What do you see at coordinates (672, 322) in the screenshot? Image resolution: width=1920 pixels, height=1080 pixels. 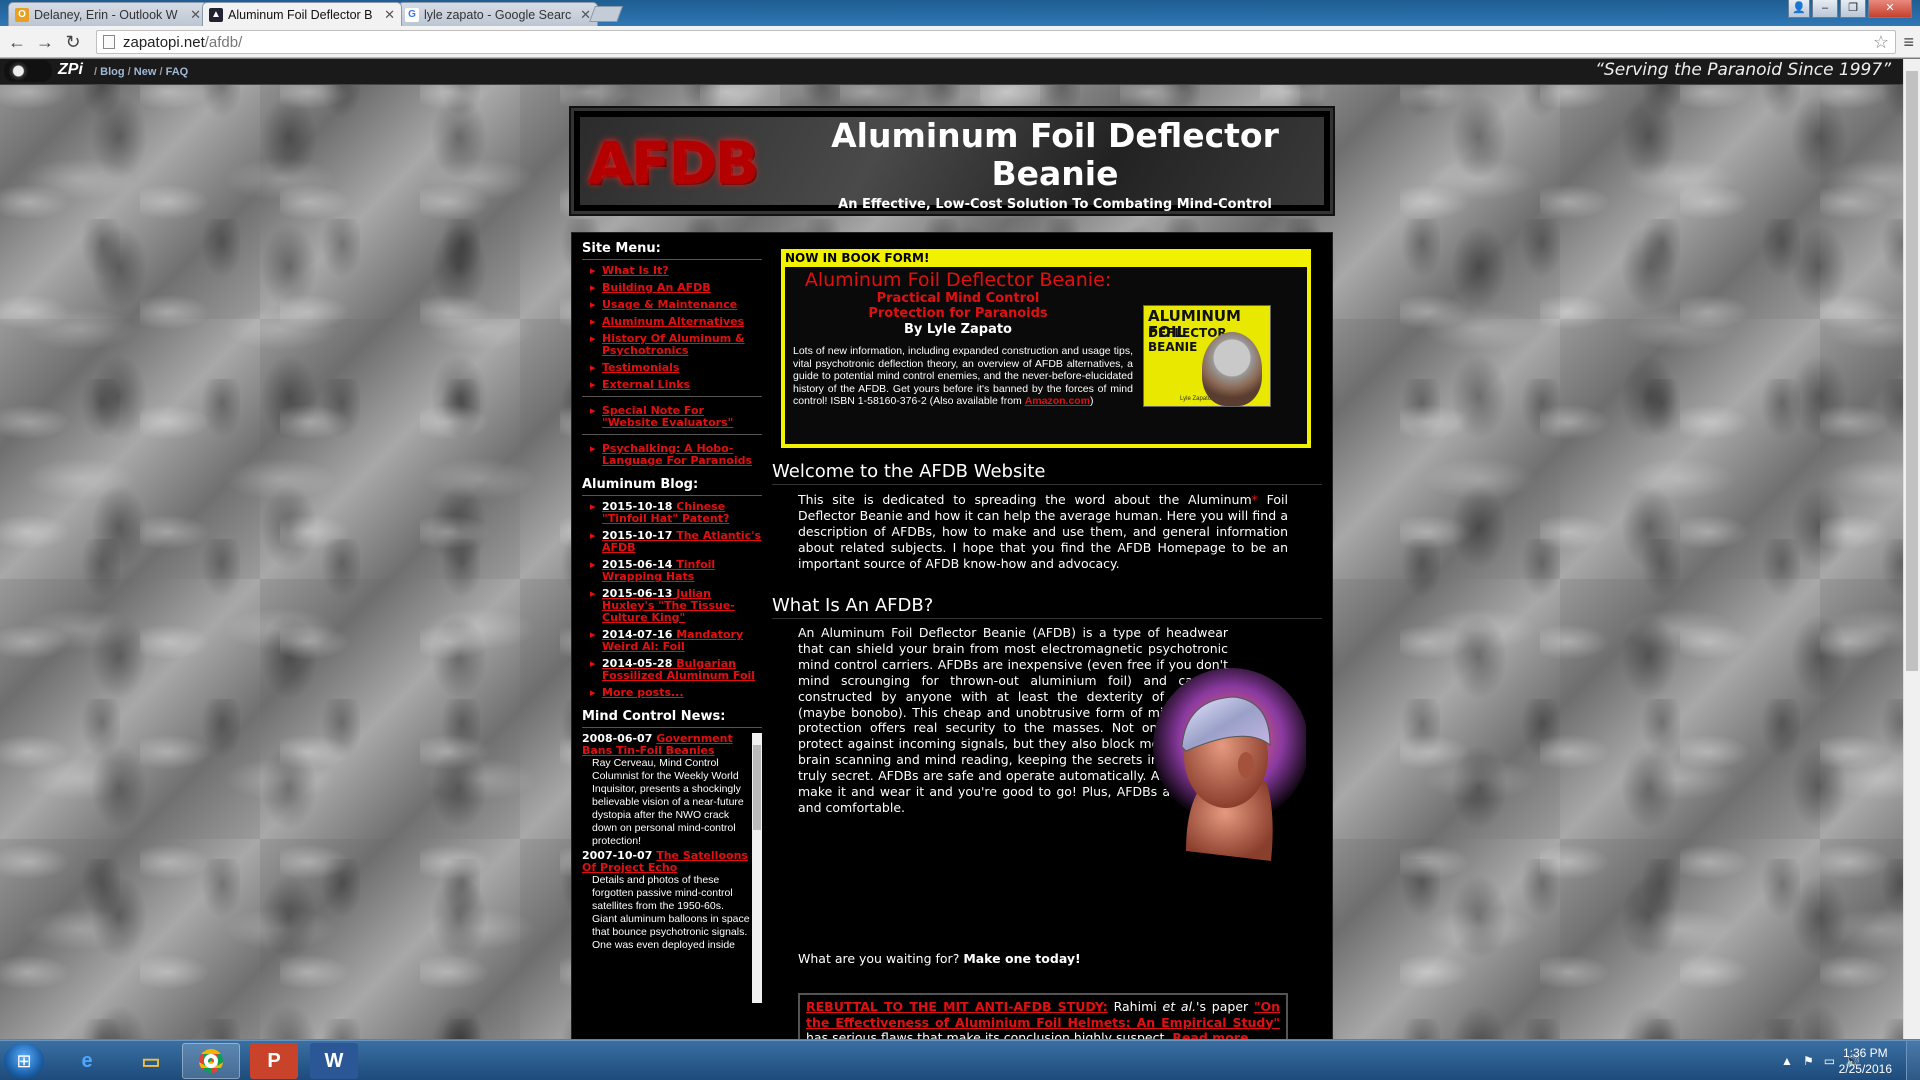 I see `menu-item-alternatives: Aluminum Alternatives` at bounding box center [672, 322].